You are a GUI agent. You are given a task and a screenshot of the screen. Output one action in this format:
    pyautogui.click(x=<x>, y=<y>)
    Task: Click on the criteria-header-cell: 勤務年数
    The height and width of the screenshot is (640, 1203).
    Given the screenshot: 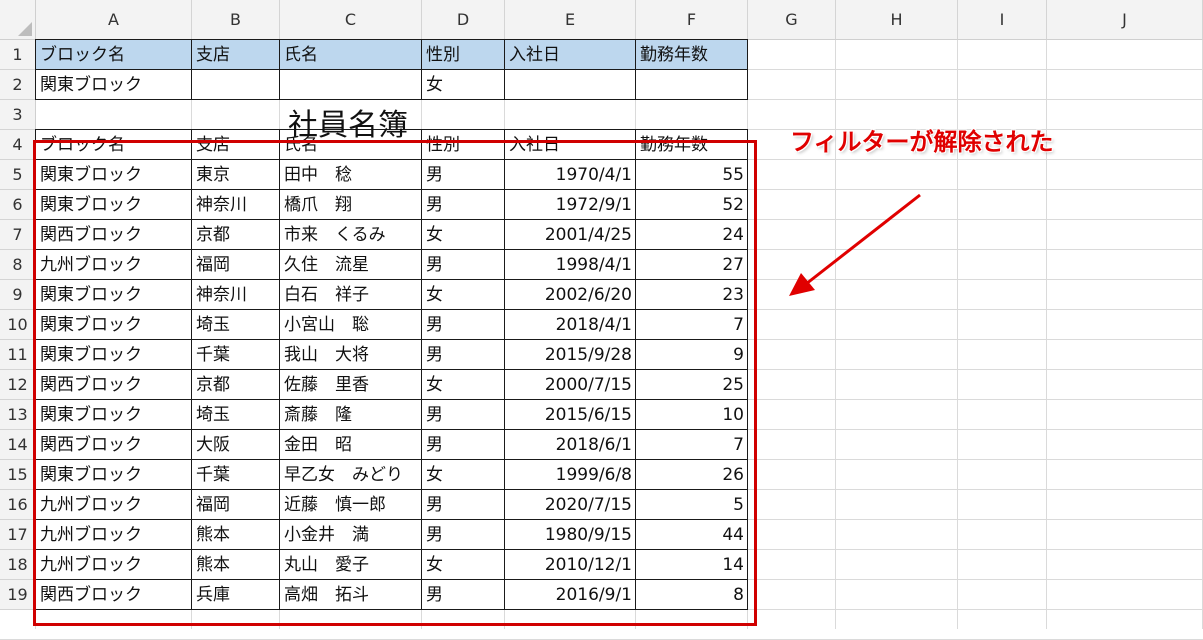 What is the action you would take?
    pyautogui.click(x=692, y=55)
    